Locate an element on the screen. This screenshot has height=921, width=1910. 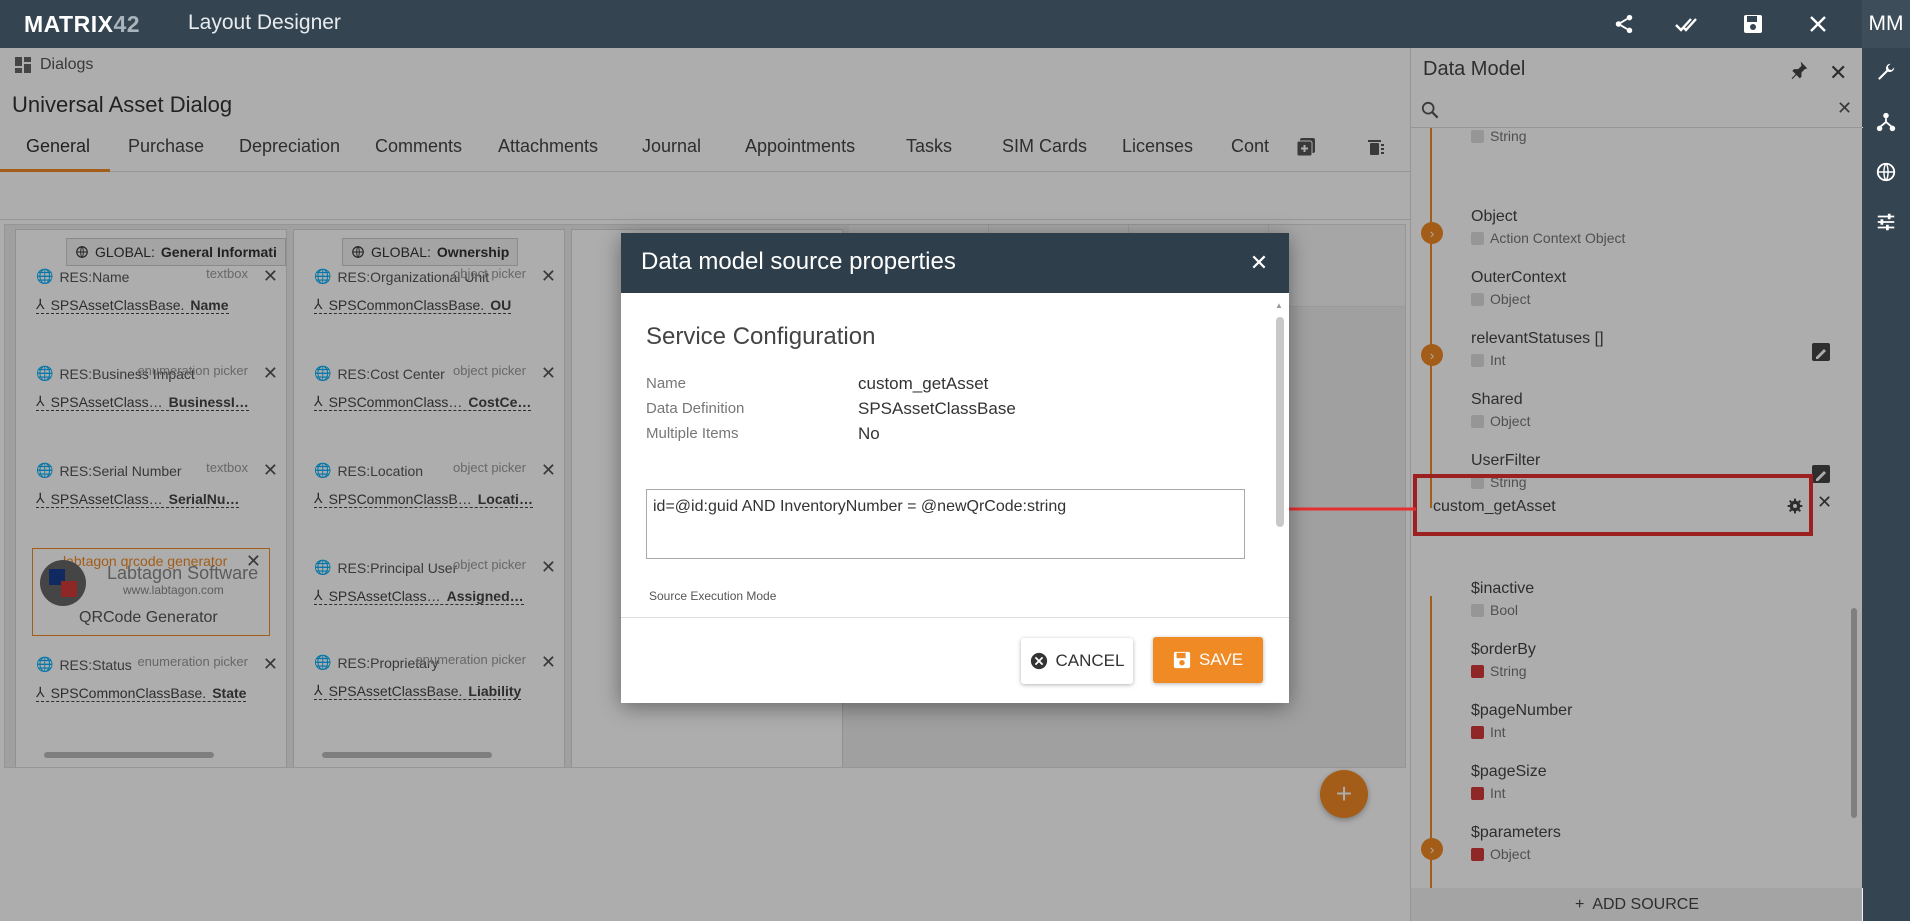
save-button: SAVE is located at coordinates (1208, 660).